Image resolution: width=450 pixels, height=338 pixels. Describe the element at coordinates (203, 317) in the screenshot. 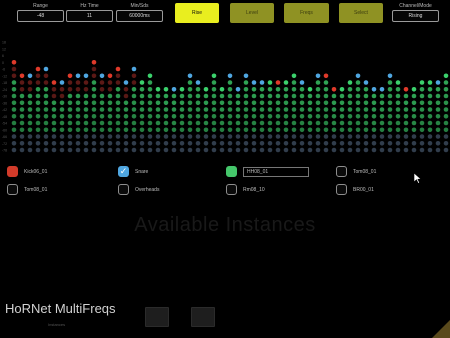

I see `footer-button-right` at that location.